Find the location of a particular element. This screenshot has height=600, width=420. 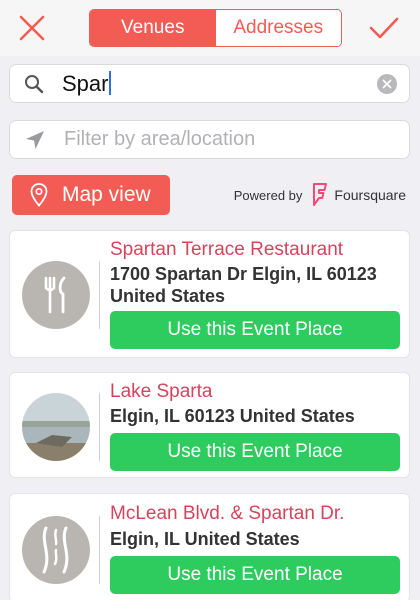

clear-search-button is located at coordinates (387, 84).